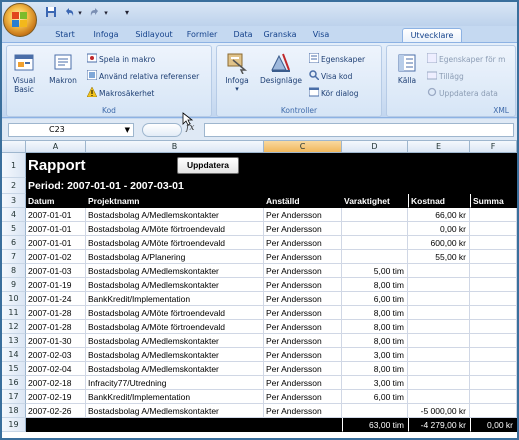  What do you see at coordinates (14, 147) in the screenshot?
I see `select-all-corner` at bounding box center [14, 147].